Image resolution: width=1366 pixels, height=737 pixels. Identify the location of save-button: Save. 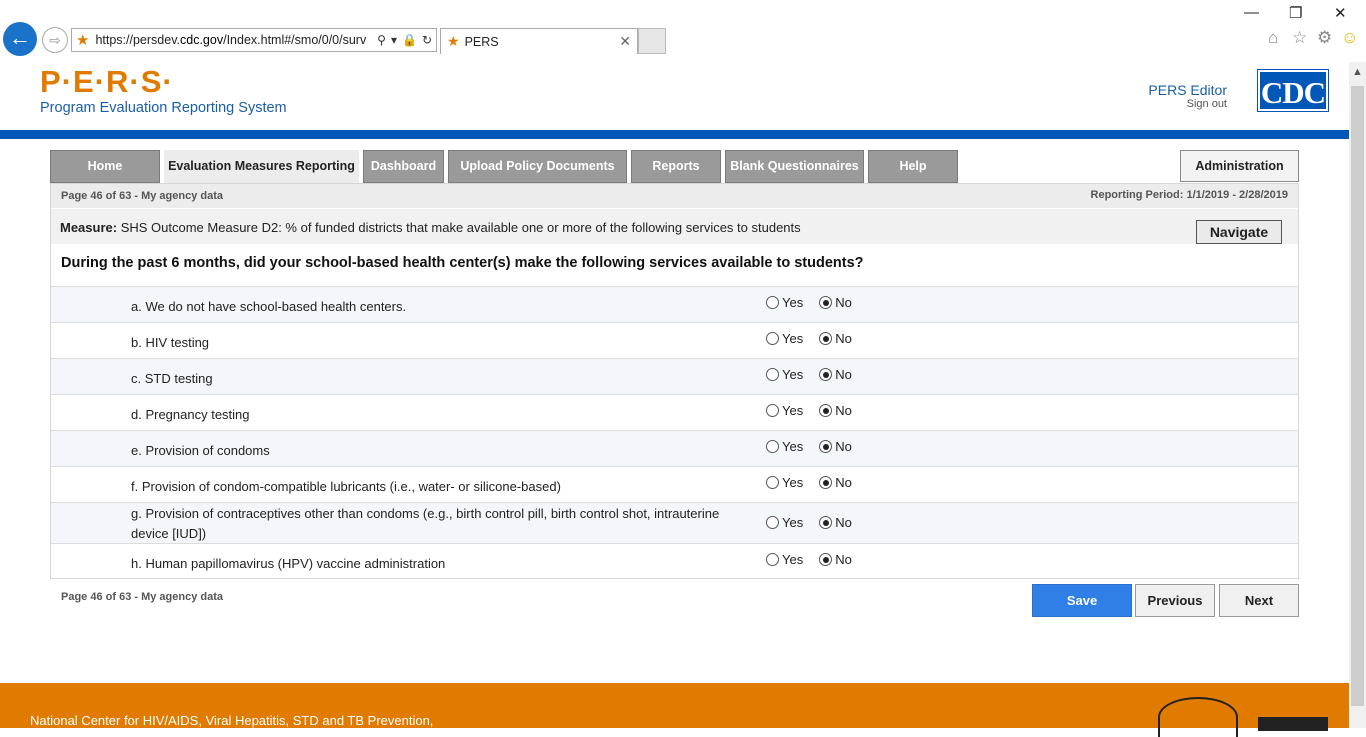
(1082, 600).